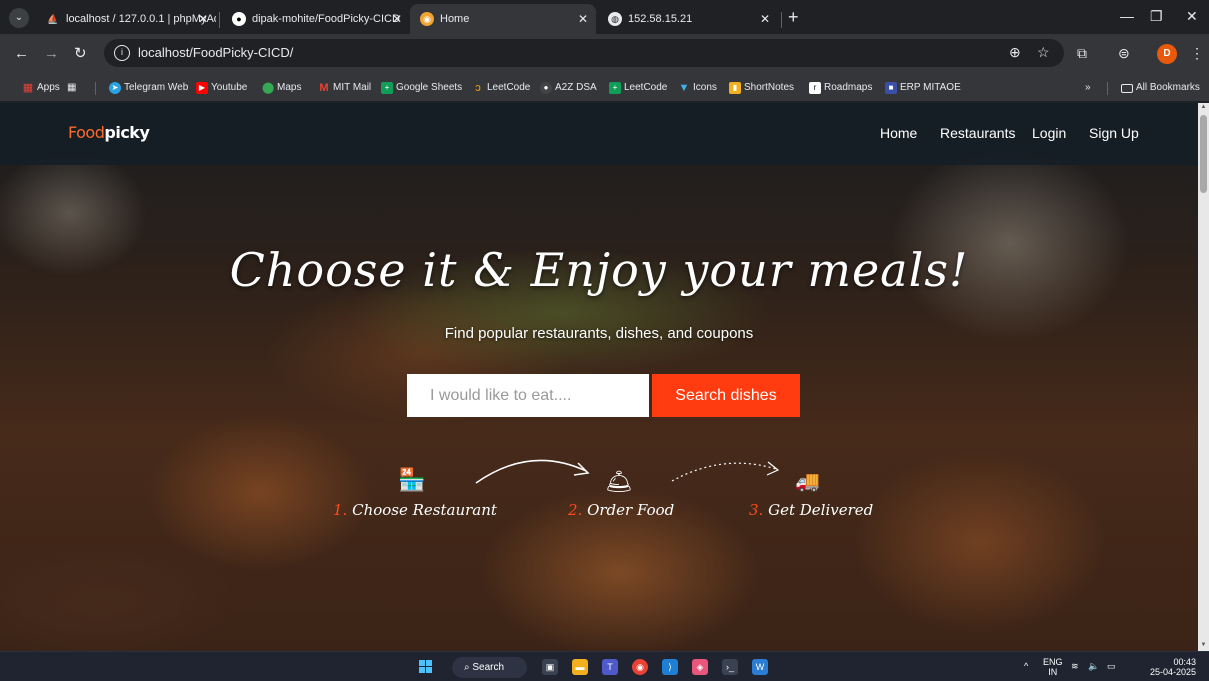  I want to click on taskbar-search-label: Search, so click(488, 667).